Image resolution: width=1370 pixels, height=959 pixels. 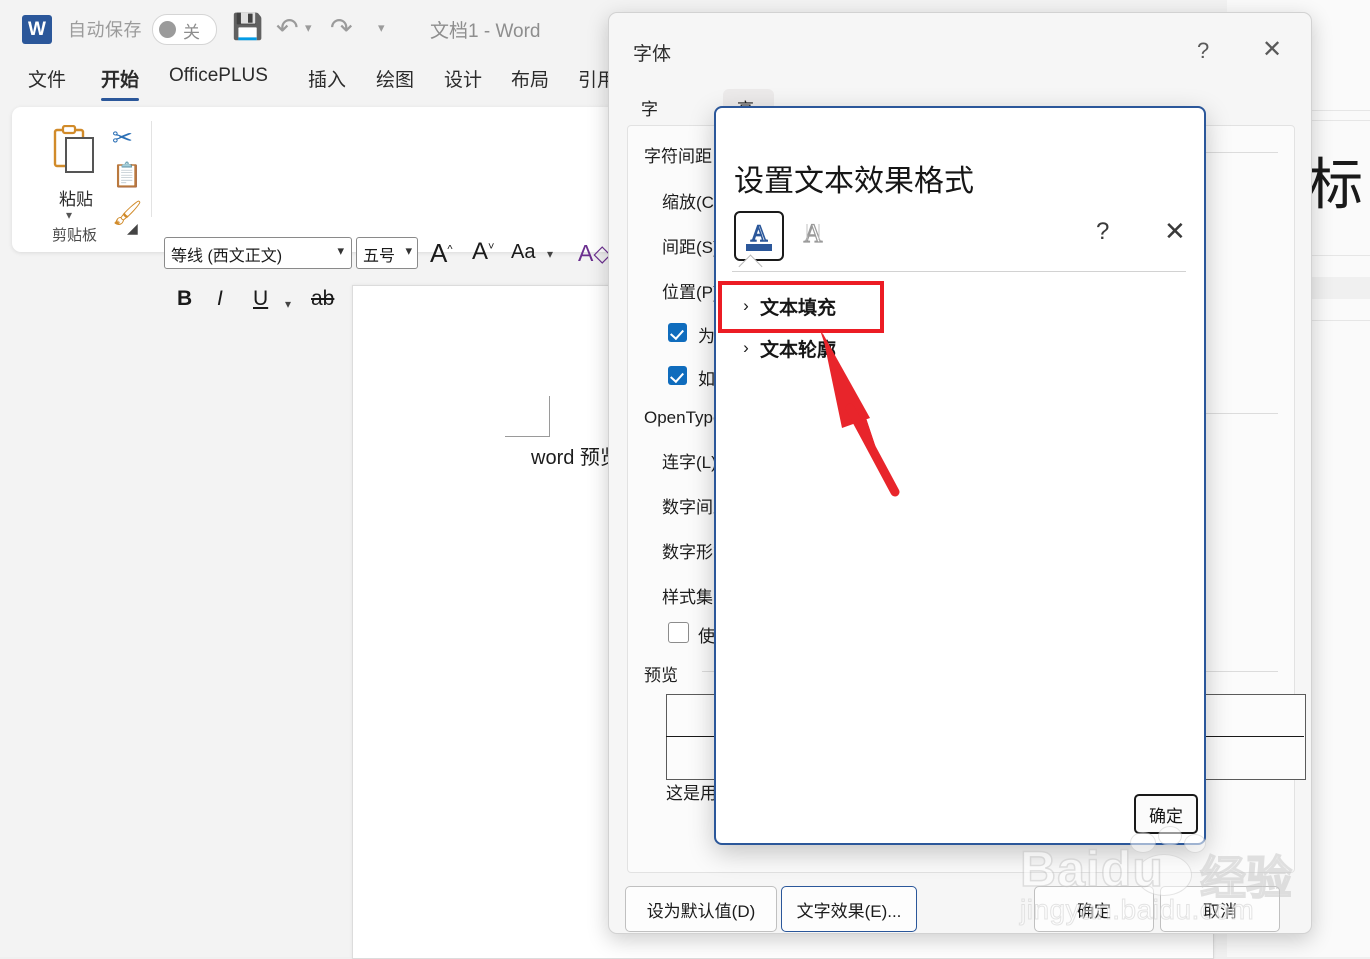 I want to click on paste-caret-icon: ▾, so click(x=69, y=215).